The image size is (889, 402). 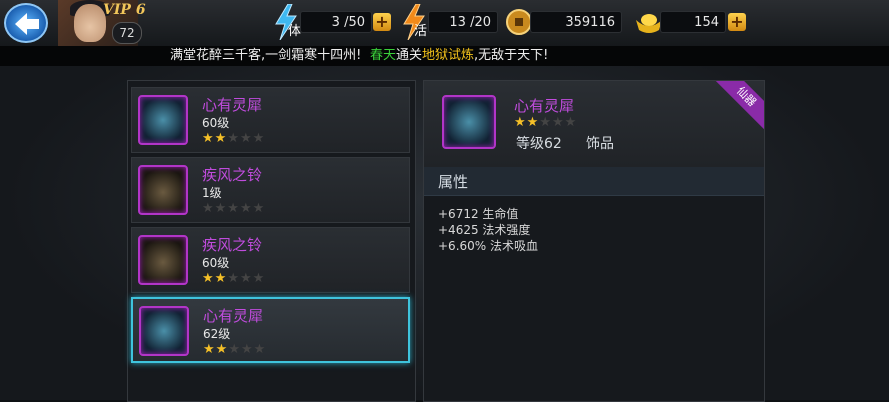 What do you see at coordinates (463, 22) in the screenshot?
I see `energy-value: 13 /20` at bounding box center [463, 22].